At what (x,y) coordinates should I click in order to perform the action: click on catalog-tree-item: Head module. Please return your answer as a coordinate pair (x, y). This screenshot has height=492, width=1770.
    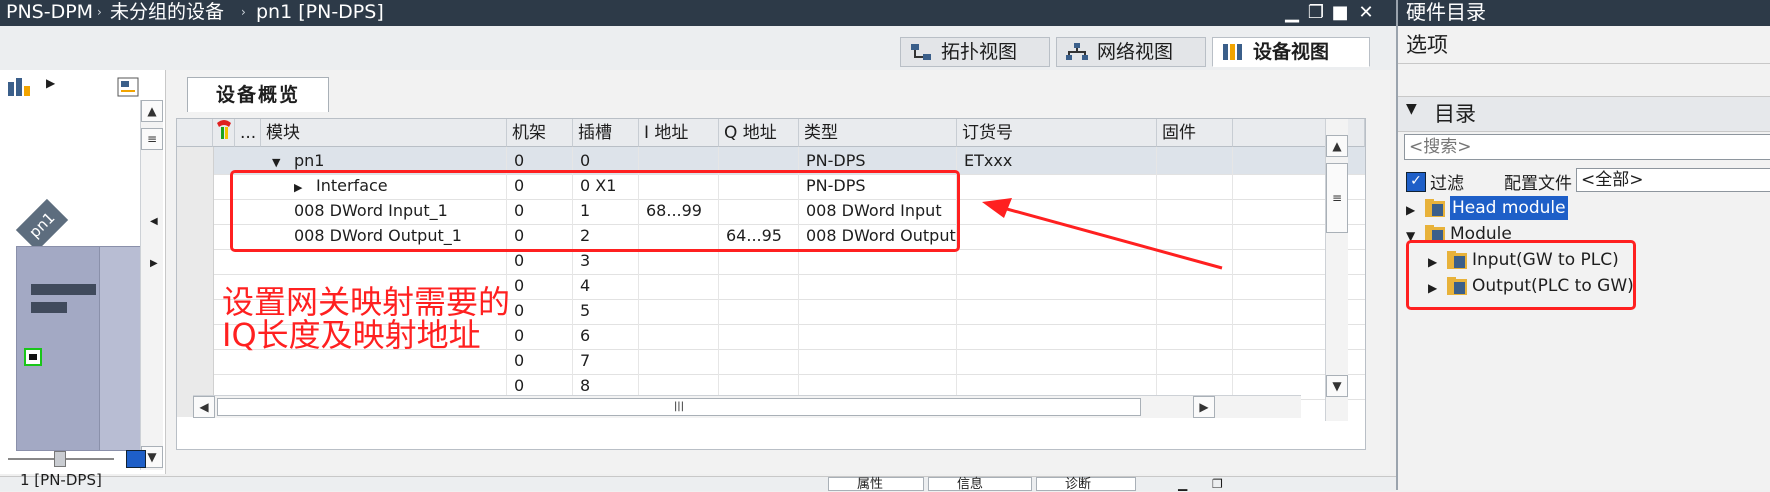
    Looking at the image, I should click on (1509, 208).